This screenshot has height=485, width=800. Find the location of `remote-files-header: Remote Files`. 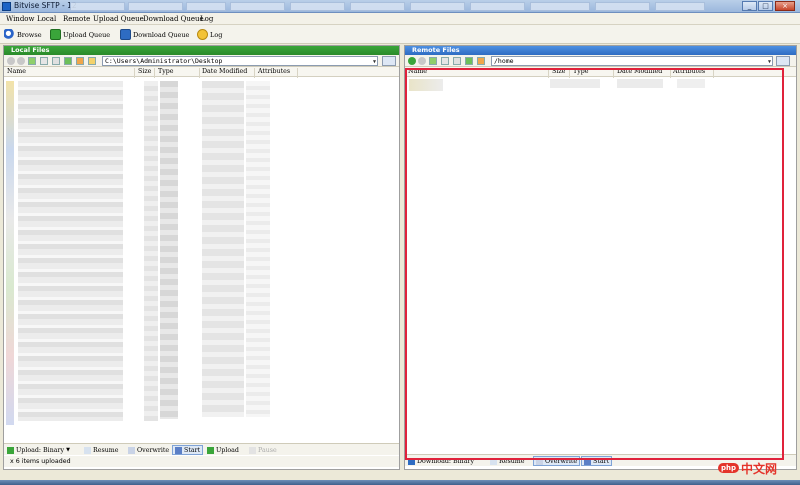

remote-files-header: Remote Files is located at coordinates (600, 50).